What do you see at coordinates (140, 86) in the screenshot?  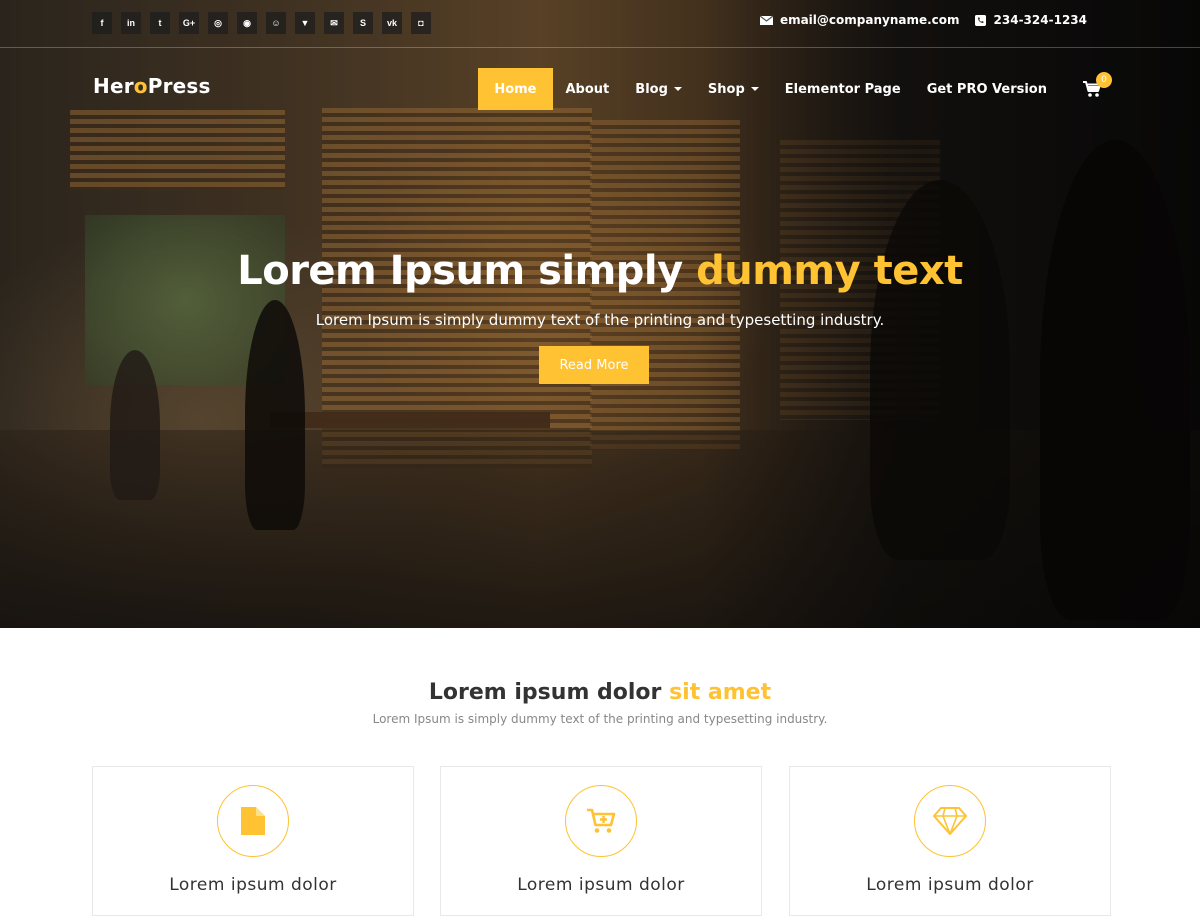 I see `logo-accent: o` at bounding box center [140, 86].